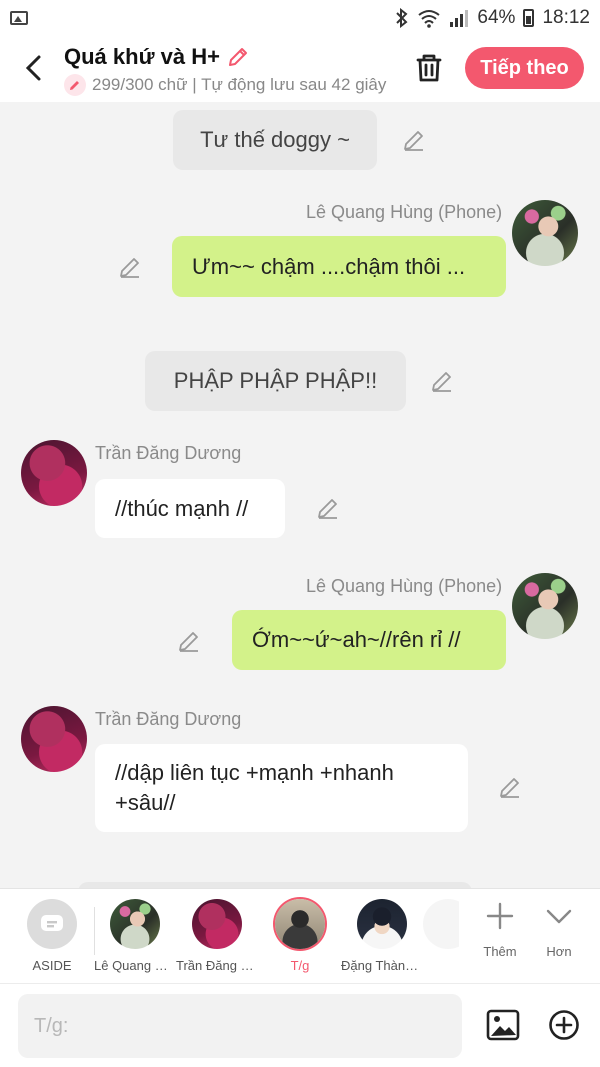 Image resolution: width=600 pixels, height=1067 pixels. I want to click on story-title: Quá khứ và H+, so click(157, 57).